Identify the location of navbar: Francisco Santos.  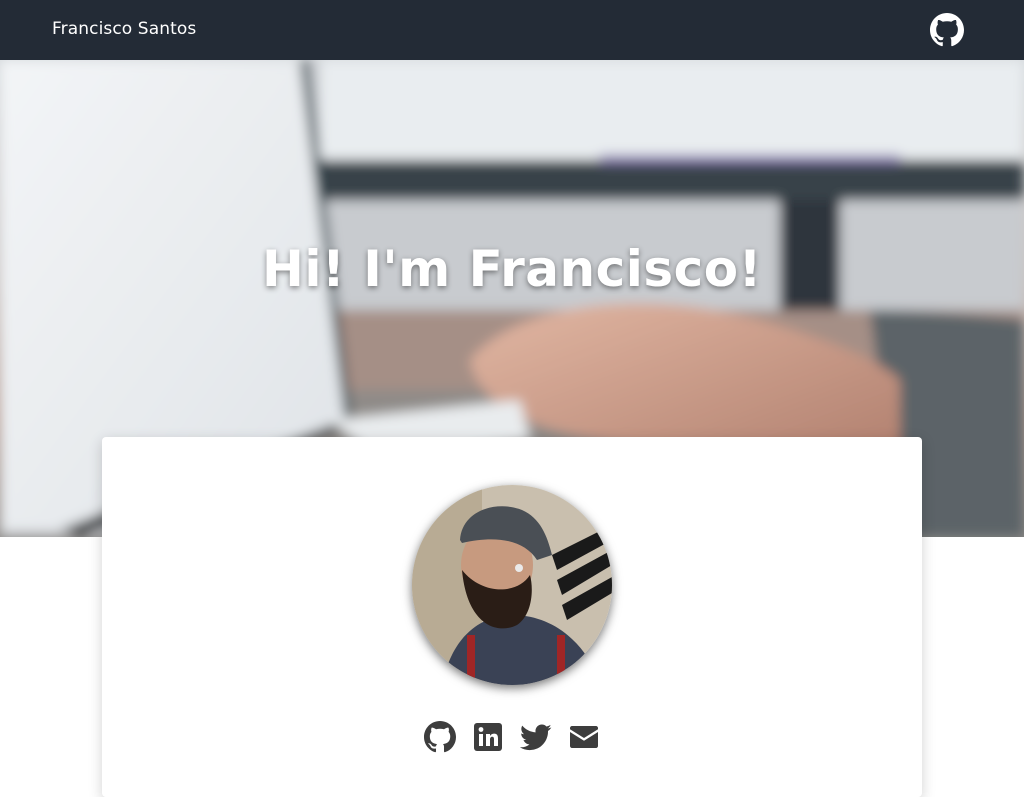
(512, 30).